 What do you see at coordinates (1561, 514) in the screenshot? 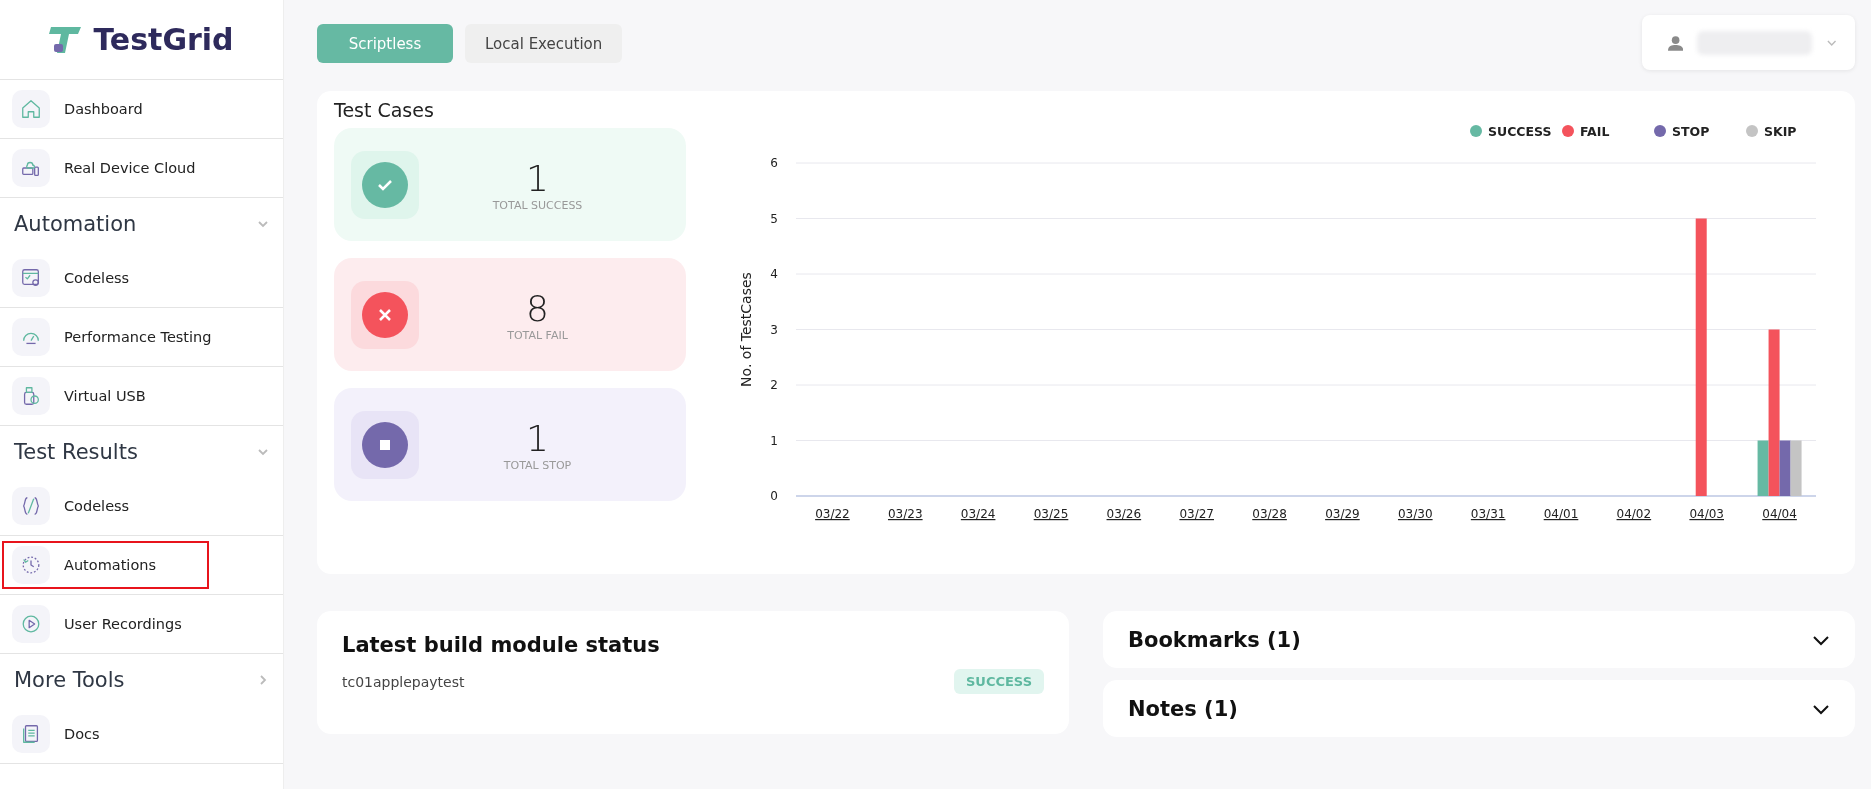
I see `x-tick-label: 04/01` at bounding box center [1561, 514].